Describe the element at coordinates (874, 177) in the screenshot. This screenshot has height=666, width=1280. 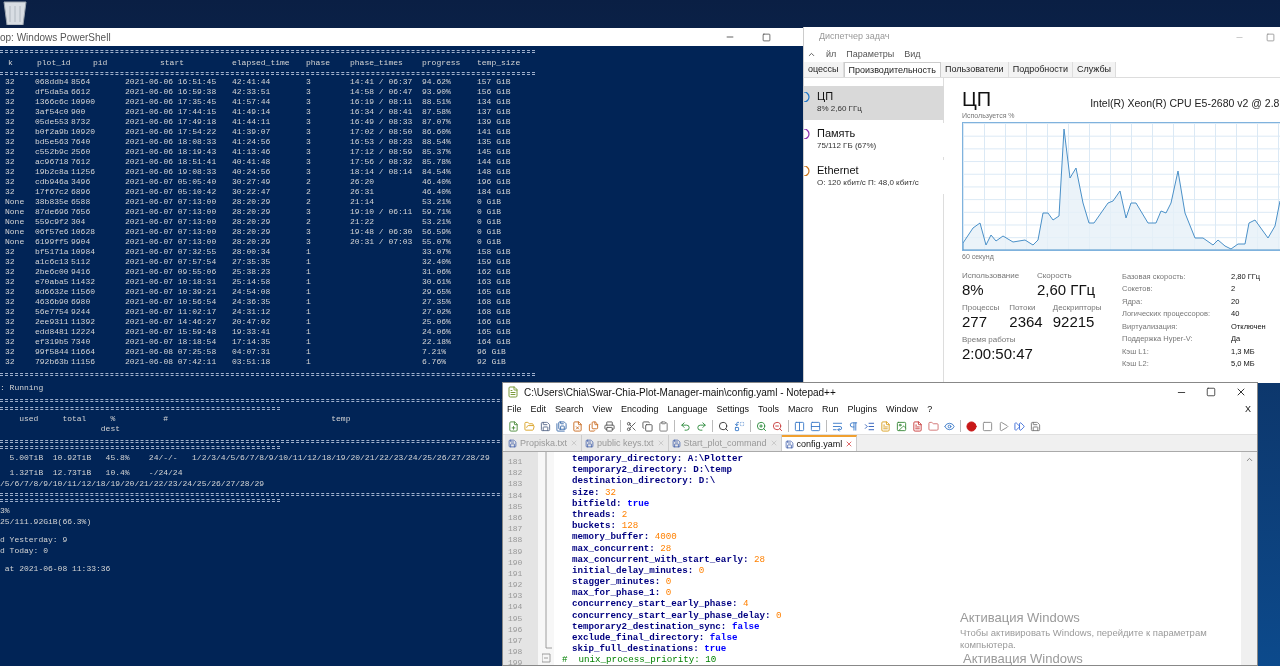
I see `resource-item: Ethernet О: 120 кбит/с П: 48,0 кбит/с` at that location.